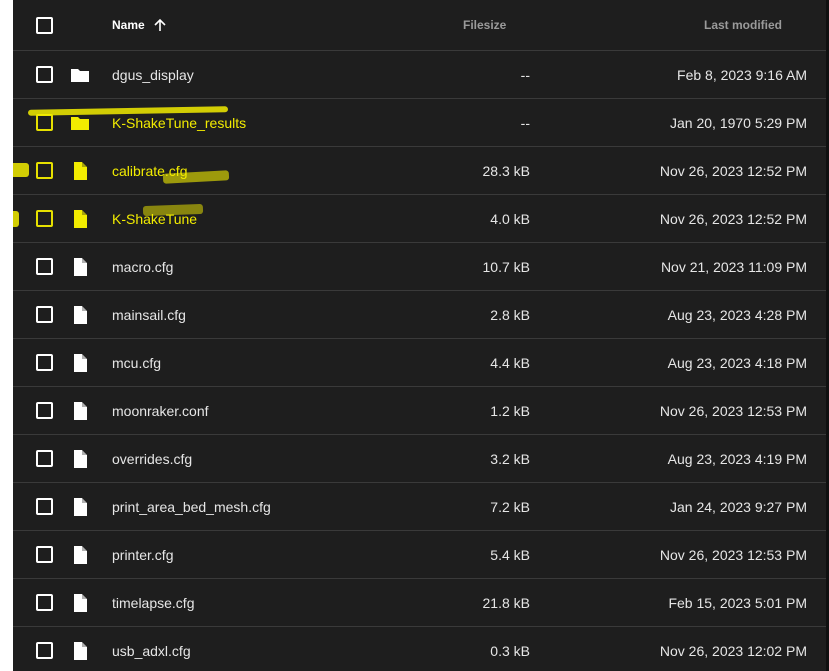 The height and width of the screenshot is (671, 829). Describe the element at coordinates (738, 123) in the screenshot. I see `last-modified: Jan 20, 1970 5:29 PM` at that location.